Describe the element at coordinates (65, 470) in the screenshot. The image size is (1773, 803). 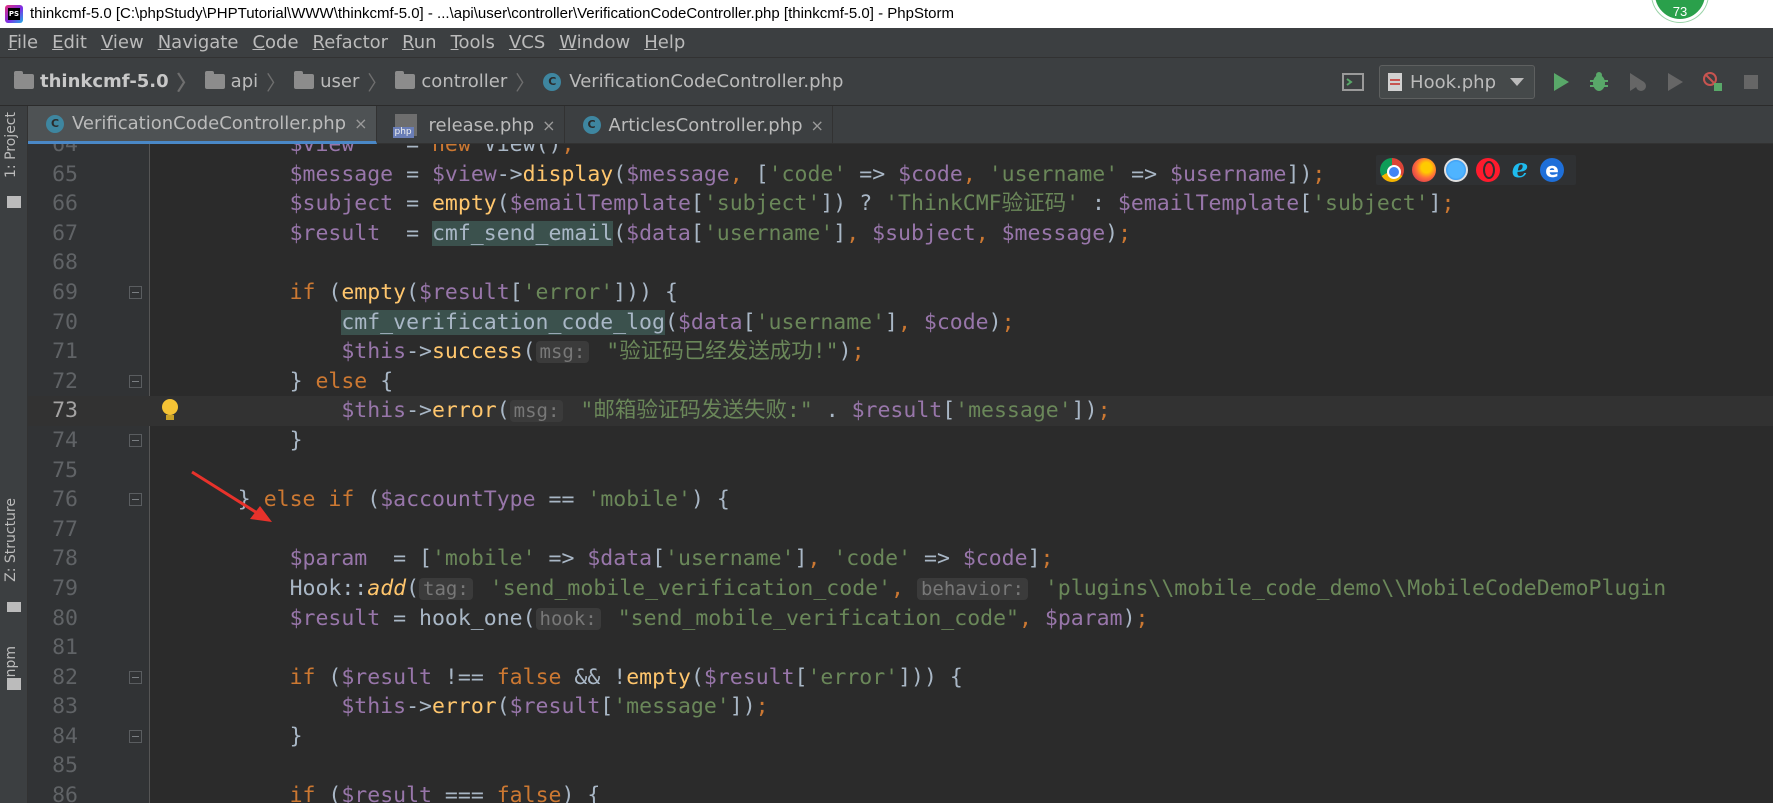
I see `line-number: 75` at that location.